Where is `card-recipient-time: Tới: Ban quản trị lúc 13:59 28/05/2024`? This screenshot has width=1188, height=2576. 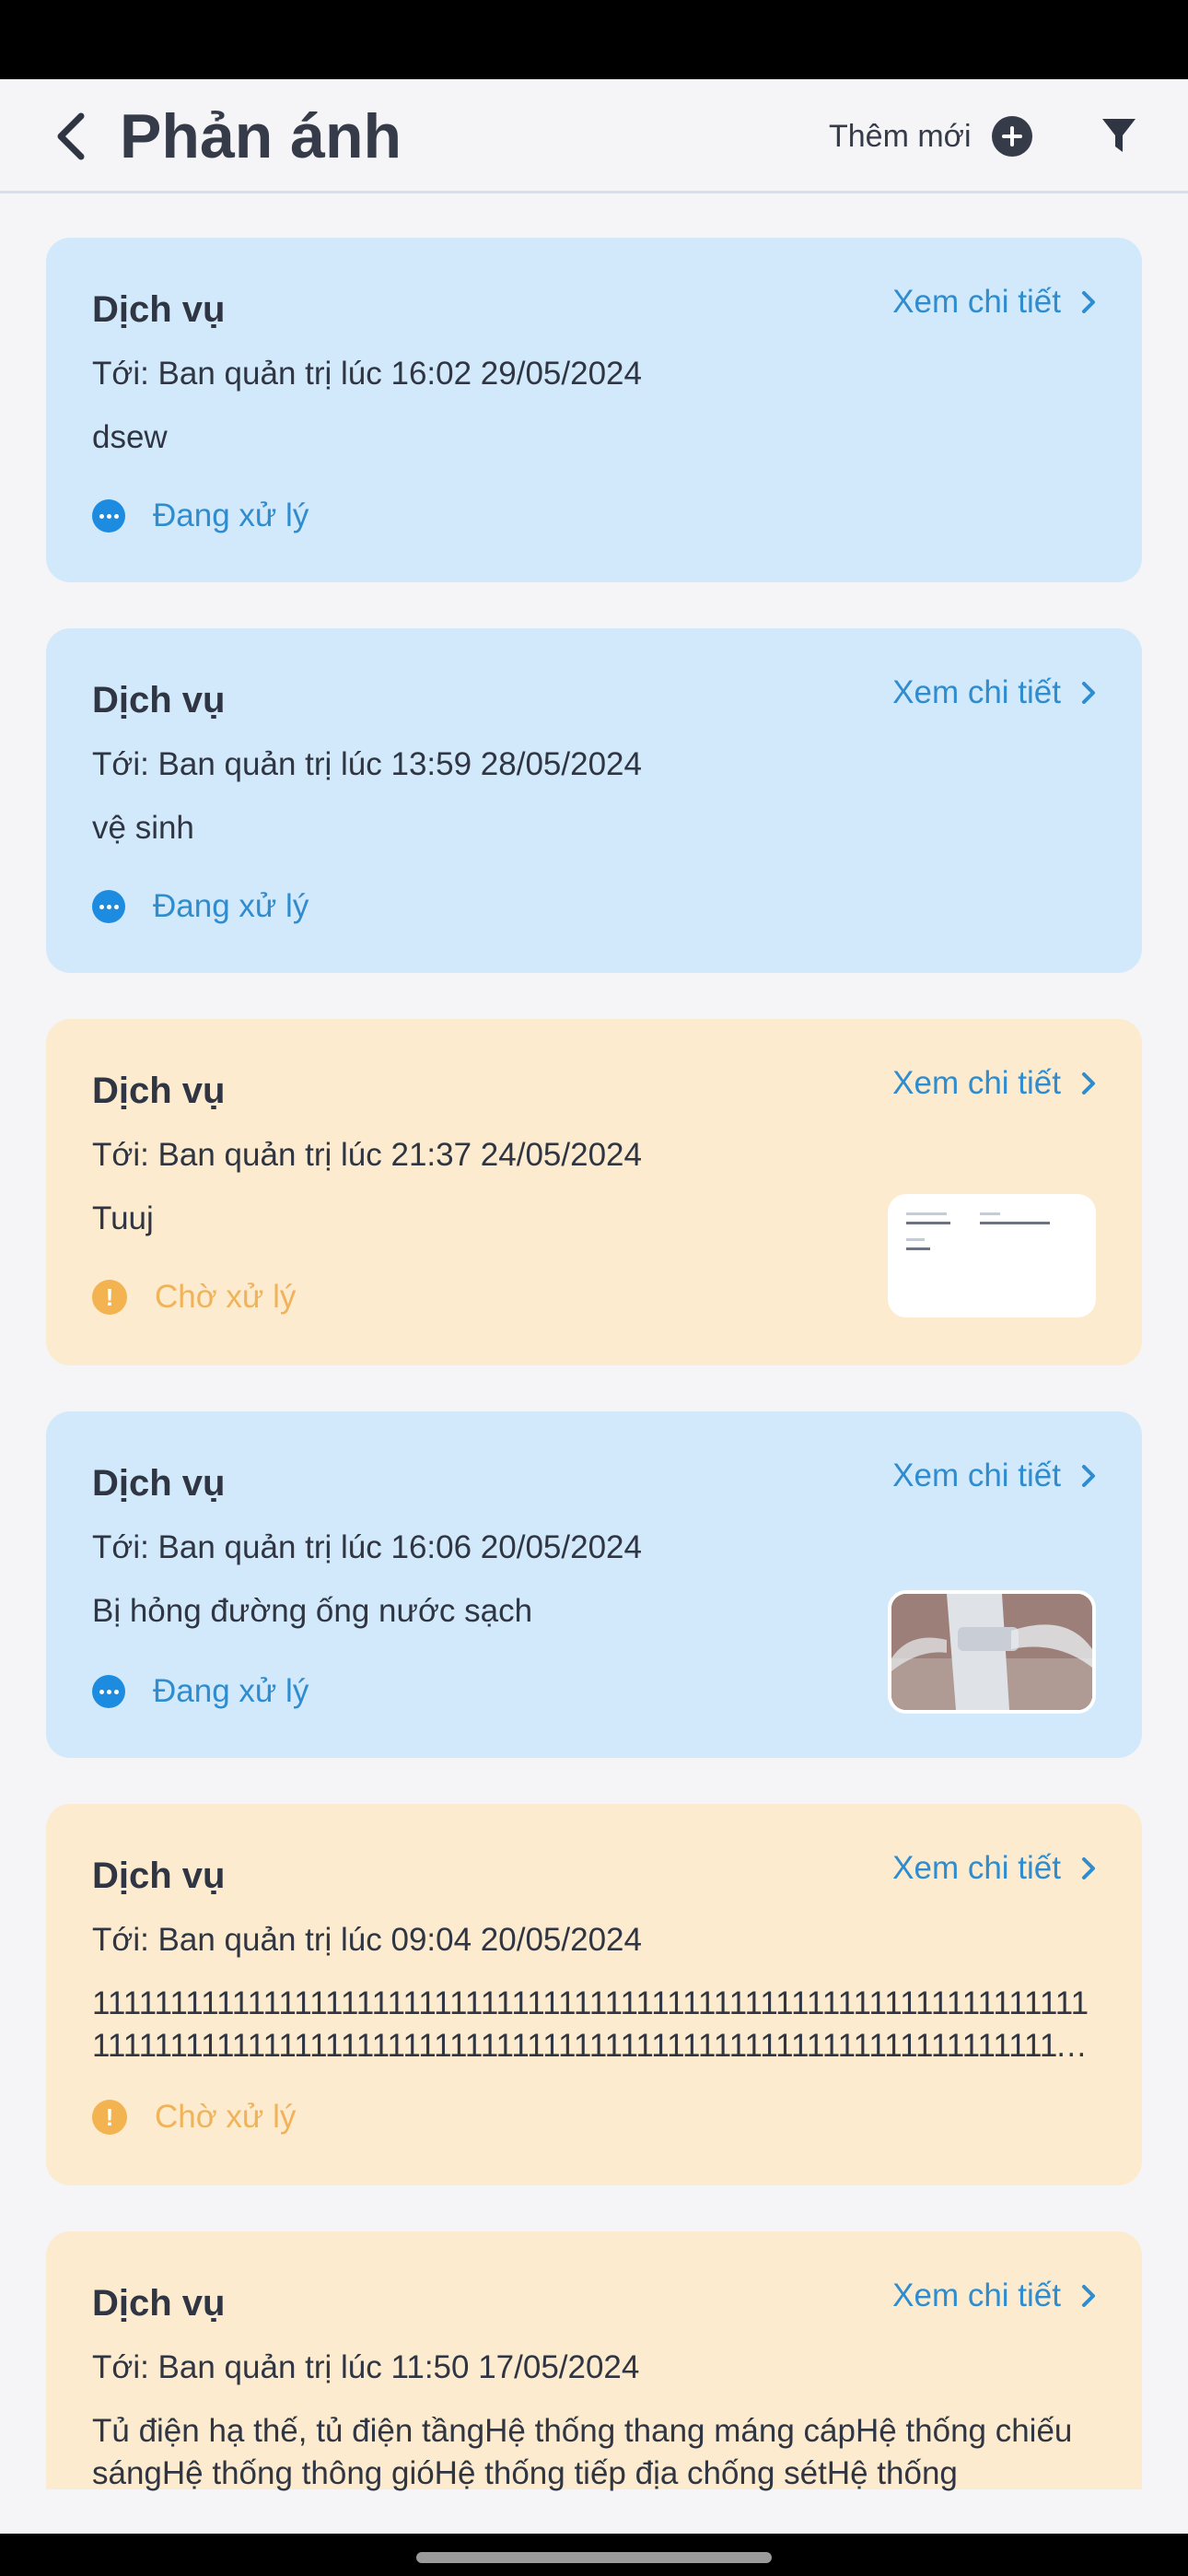 card-recipient-time: Tới: Ban quản trị lúc 13:59 28/05/2024 is located at coordinates (367, 764).